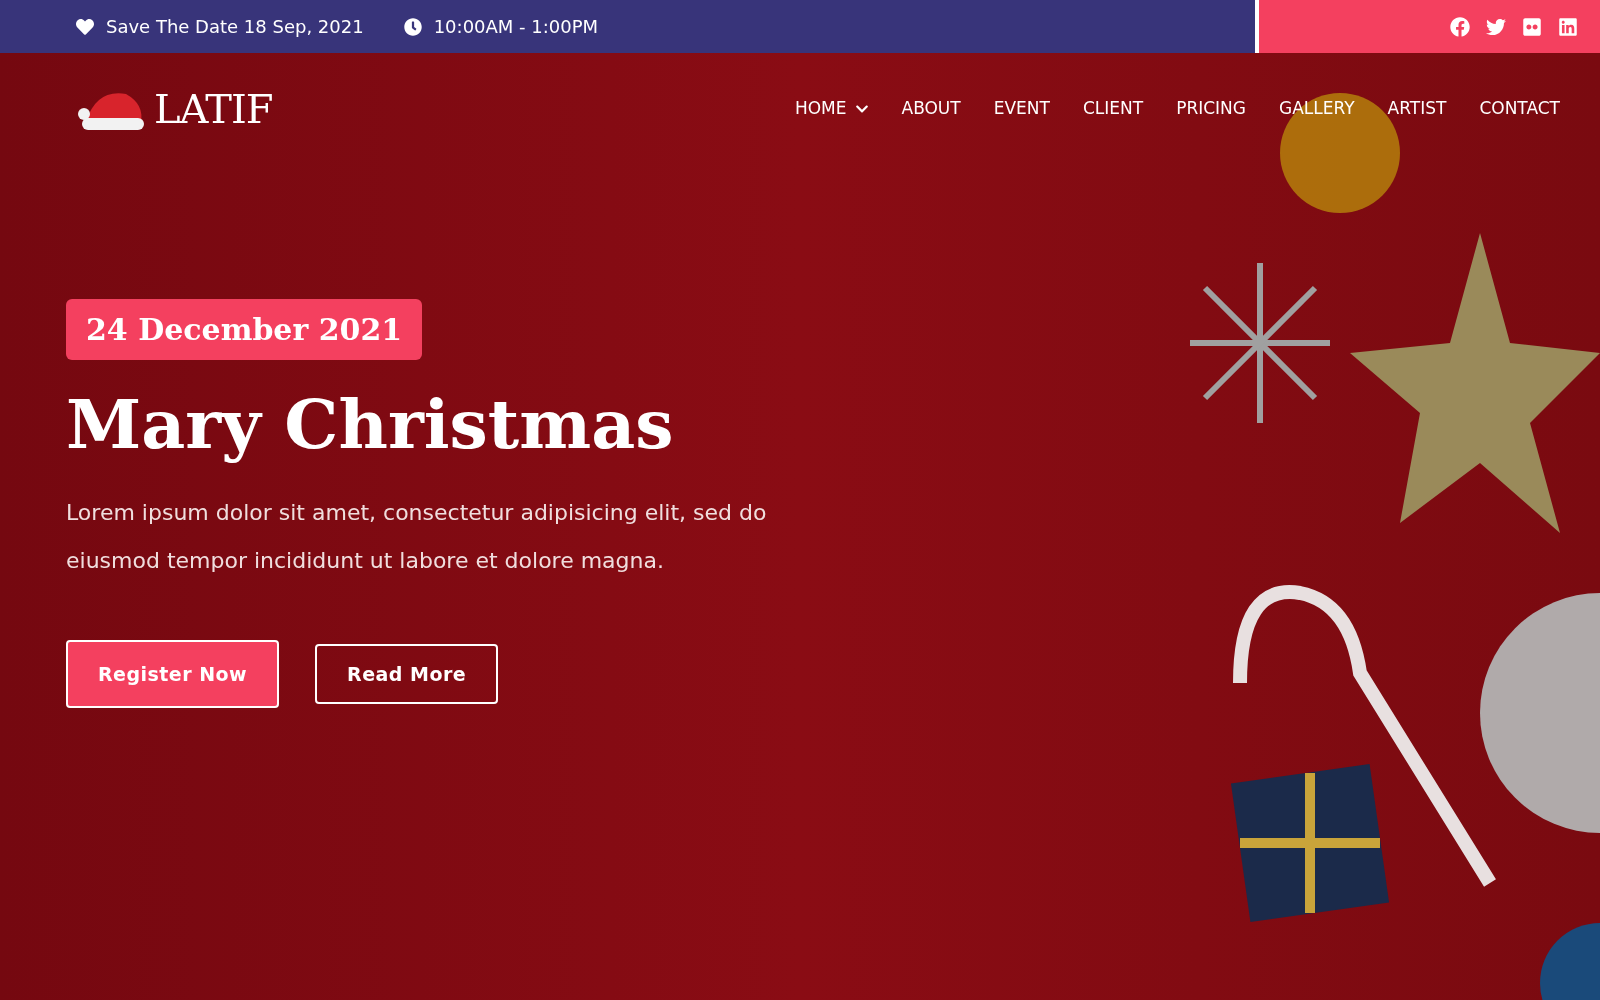  What do you see at coordinates (1211, 109) in the screenshot?
I see `nav-link: PRICING` at bounding box center [1211, 109].